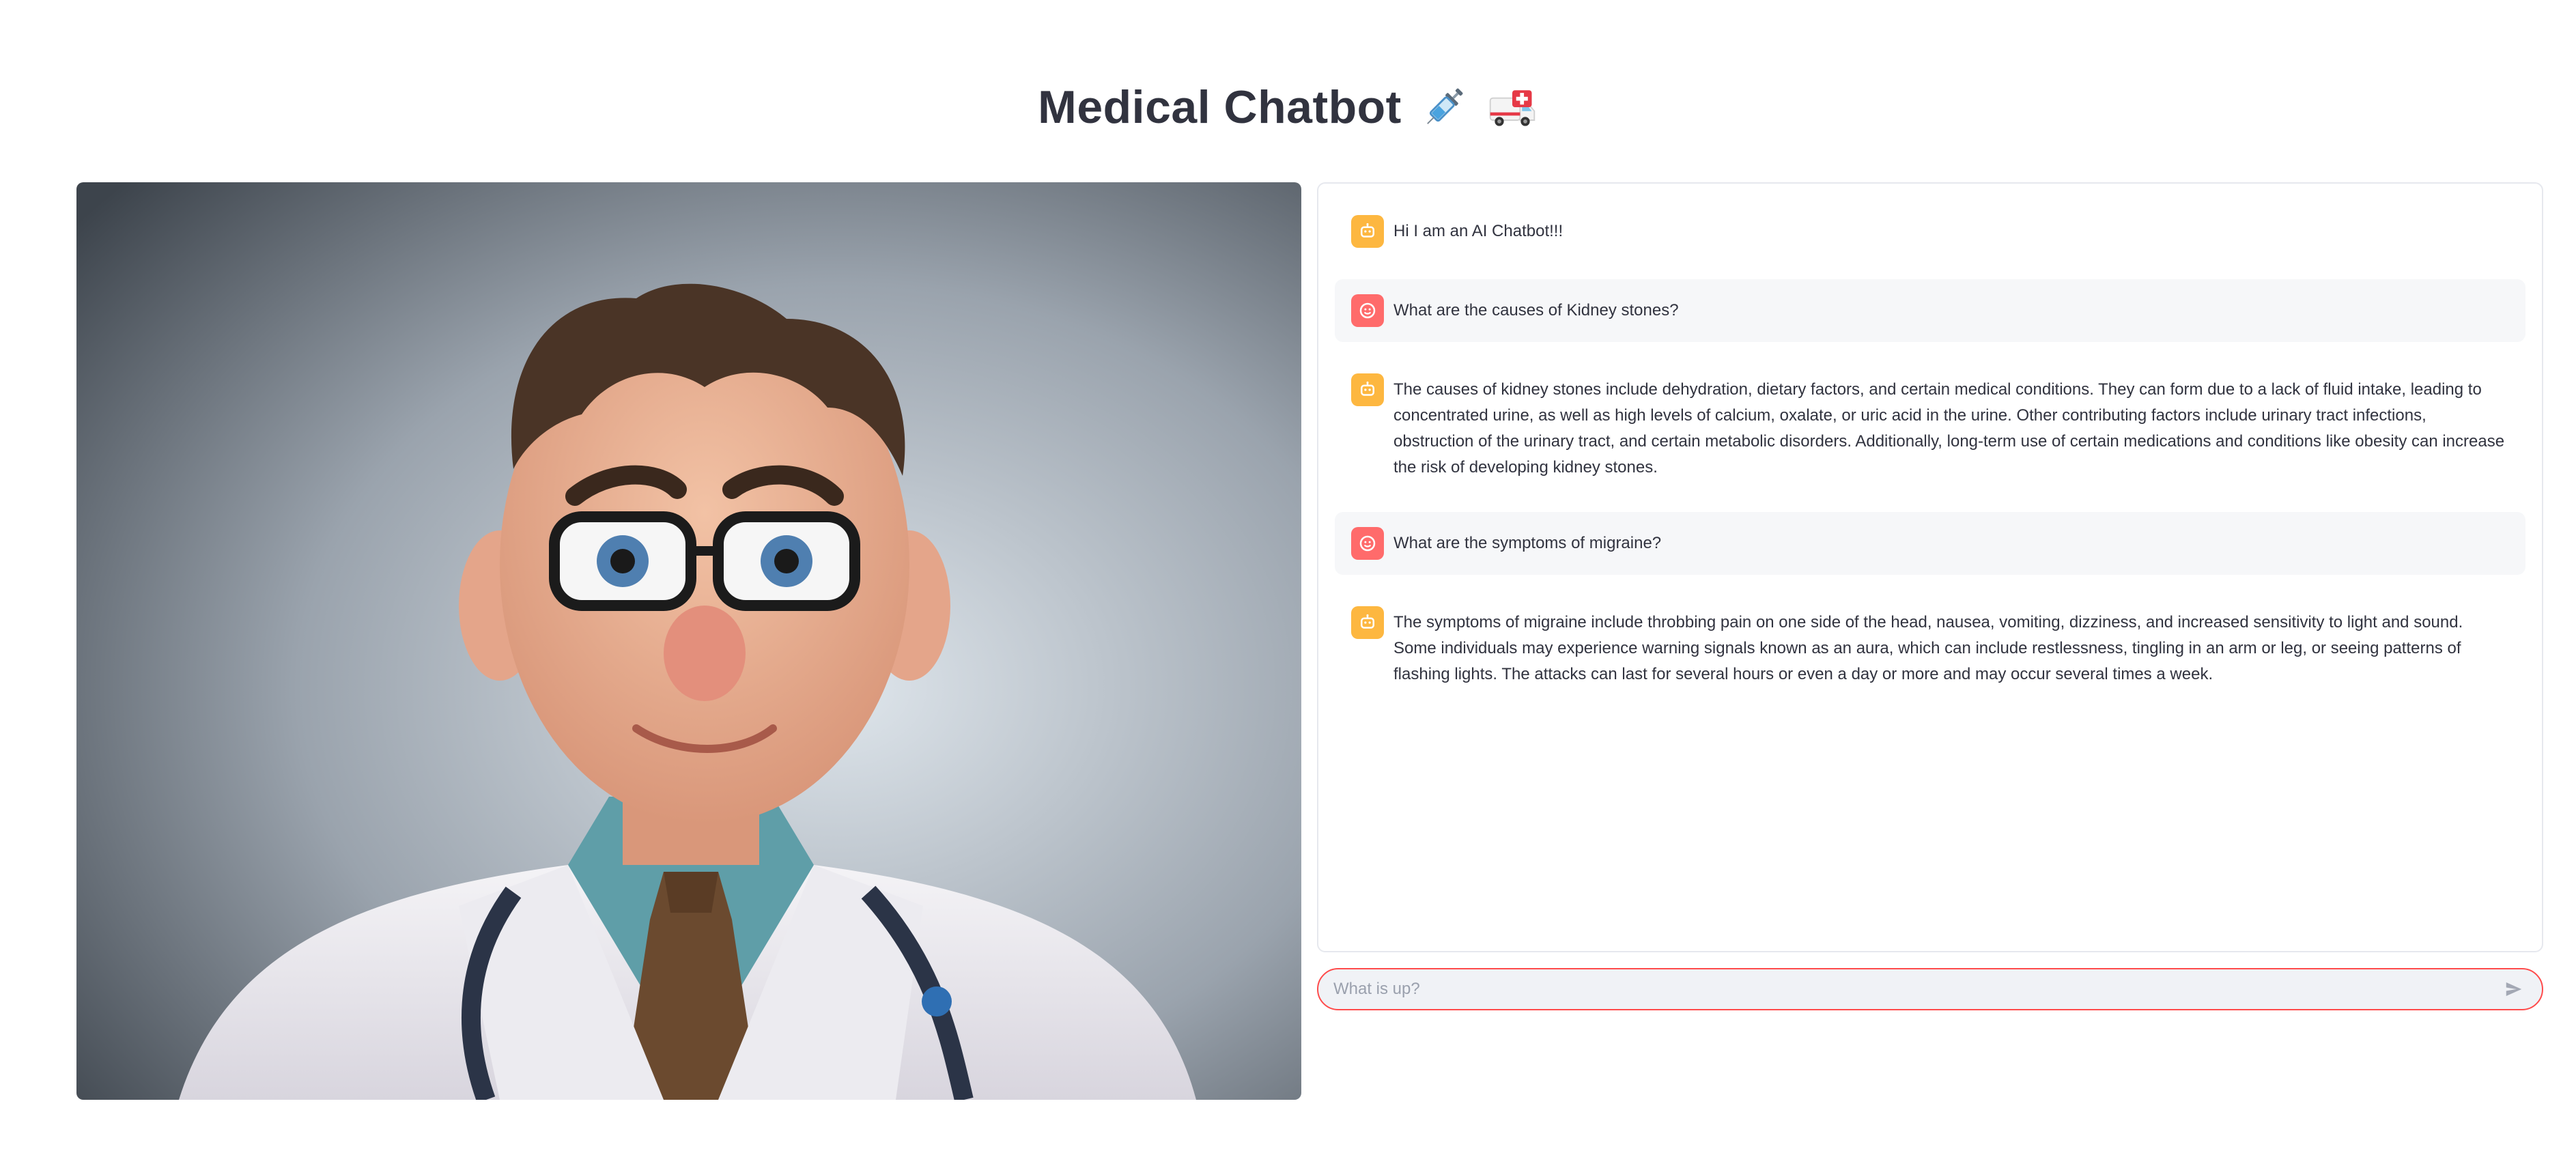  What do you see at coordinates (1527, 543) in the screenshot?
I see `message-text: What are the symptoms of migraine?` at bounding box center [1527, 543].